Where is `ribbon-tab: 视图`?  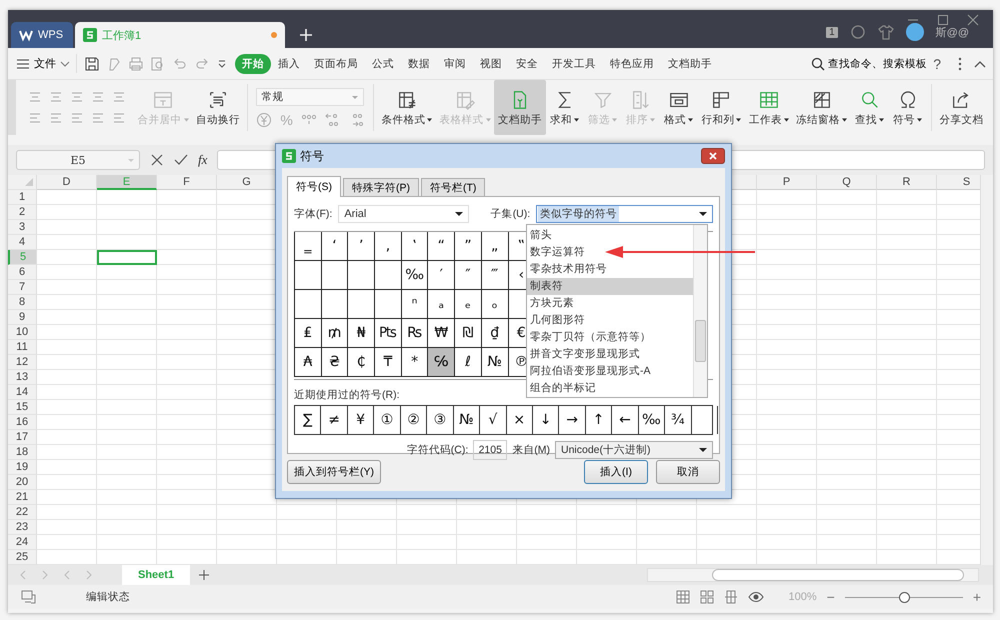
ribbon-tab: 视图 is located at coordinates (491, 64).